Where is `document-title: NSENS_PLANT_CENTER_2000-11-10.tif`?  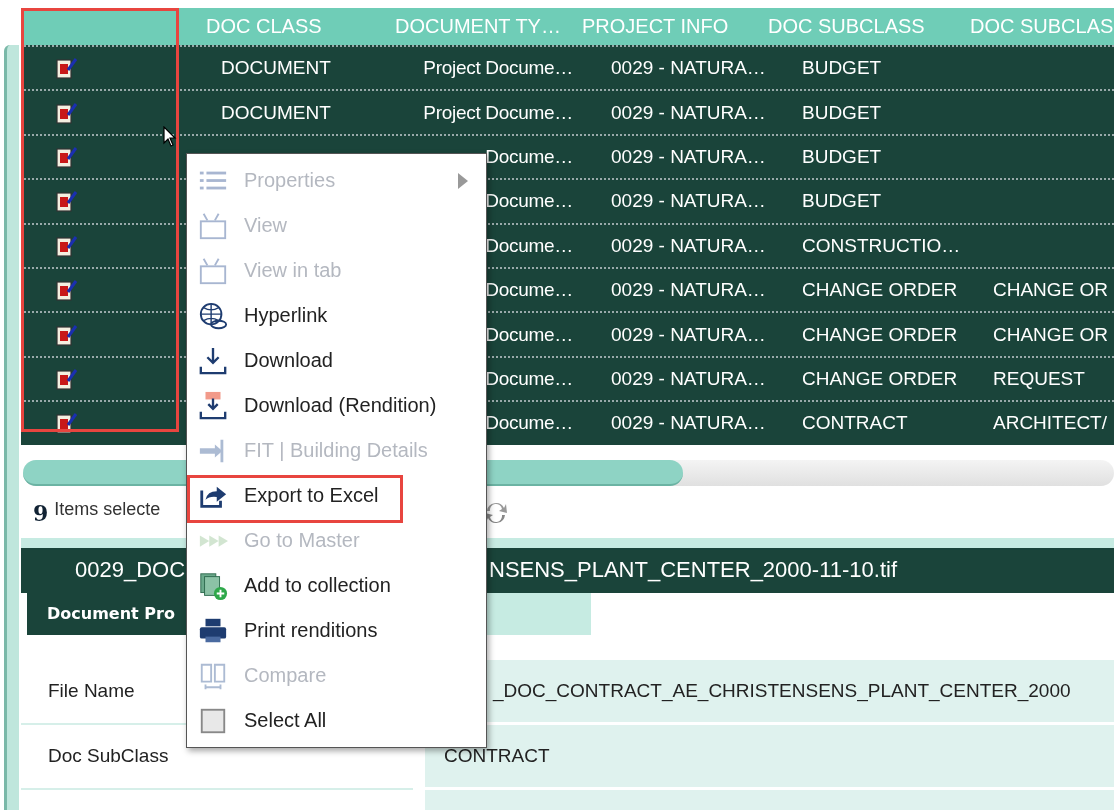 document-title: NSENS_PLANT_CENTER_2000-11-10.tif is located at coordinates (693, 570).